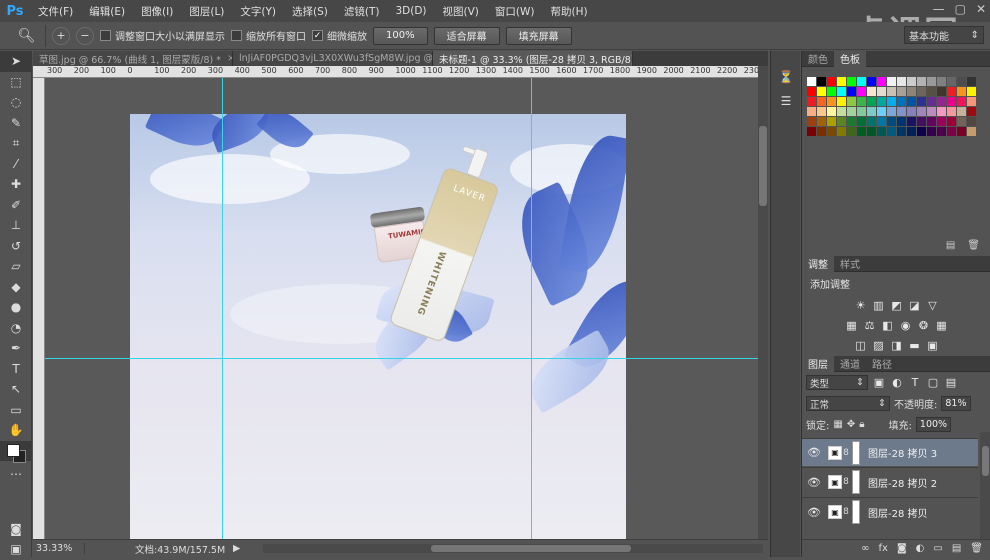 Image resolution: width=990 pixels, height=560 pixels. Describe the element at coordinates (852, 325) in the screenshot. I see `hue-saturation-icon: ▦` at that location.